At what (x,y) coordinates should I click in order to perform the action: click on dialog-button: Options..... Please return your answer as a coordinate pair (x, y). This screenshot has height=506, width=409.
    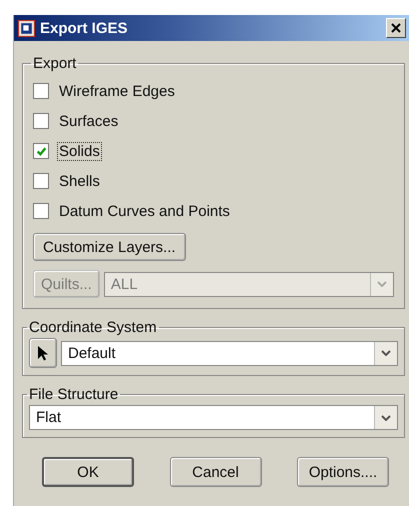
    Looking at the image, I should click on (343, 472).